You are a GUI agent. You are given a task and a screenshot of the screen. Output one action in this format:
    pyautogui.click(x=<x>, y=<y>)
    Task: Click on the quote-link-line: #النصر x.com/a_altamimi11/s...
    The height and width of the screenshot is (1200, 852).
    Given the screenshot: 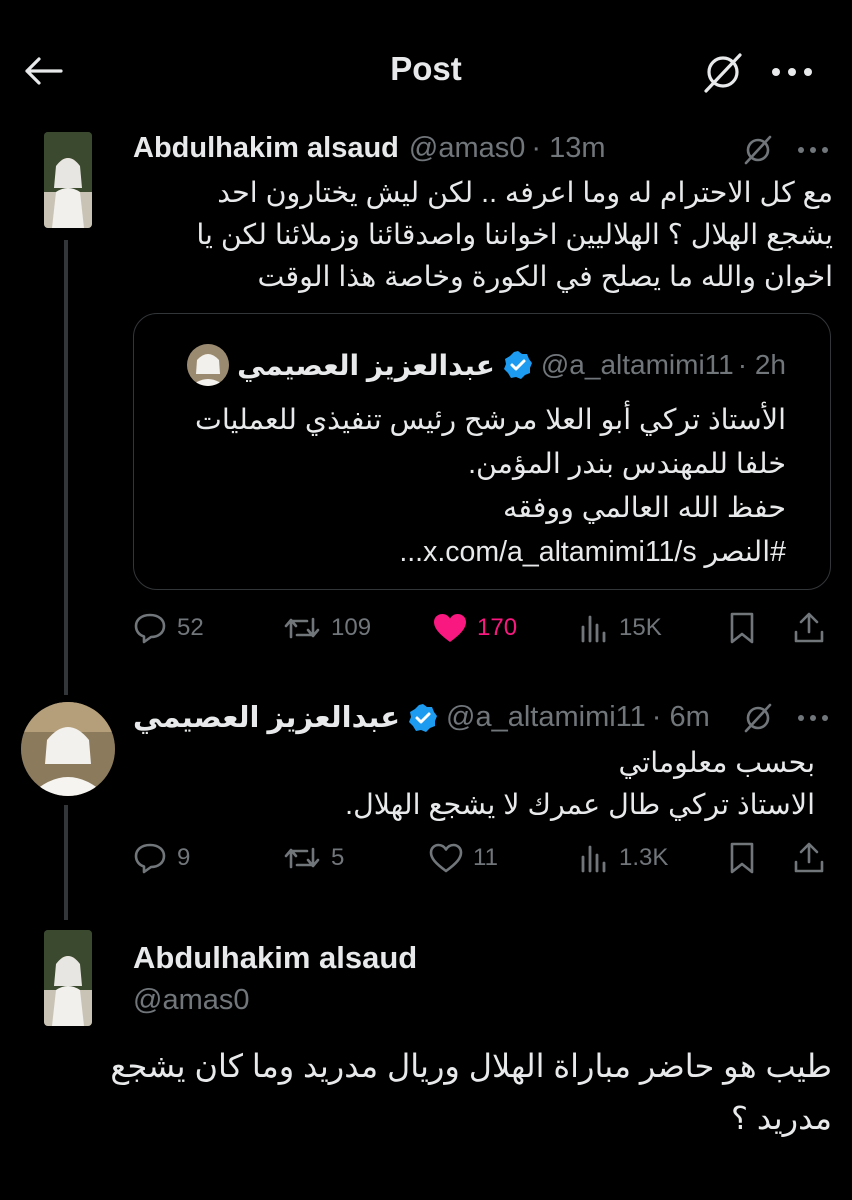 What is the action you would take?
    pyautogui.click(x=470, y=552)
    